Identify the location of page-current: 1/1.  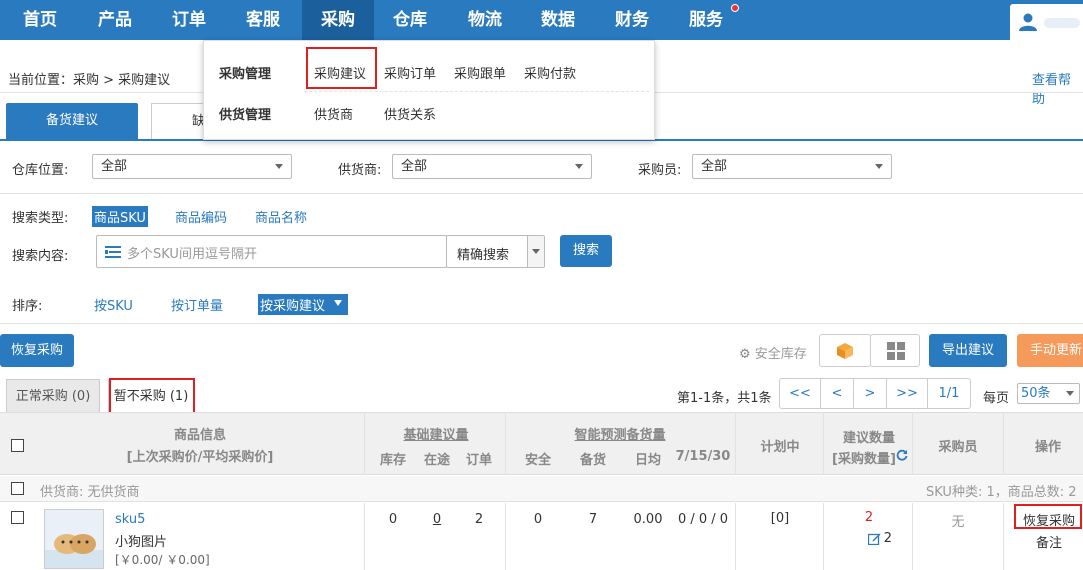
(949, 393).